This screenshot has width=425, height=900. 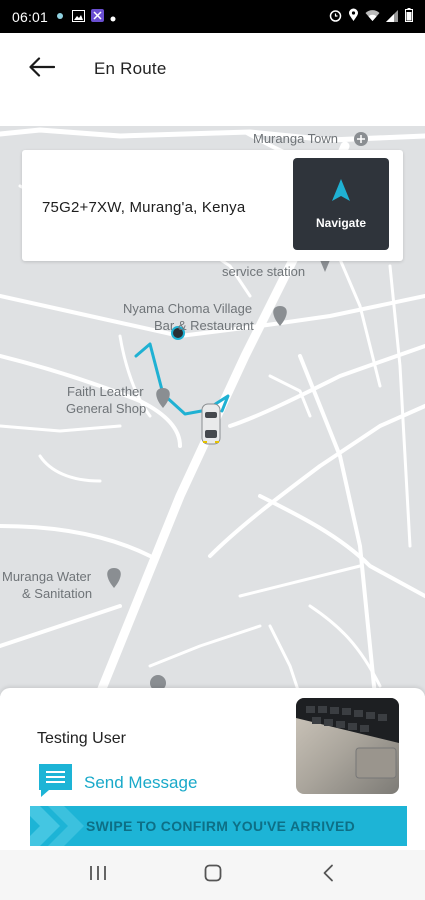 I want to click on app-icon, so click(x=98, y=16).